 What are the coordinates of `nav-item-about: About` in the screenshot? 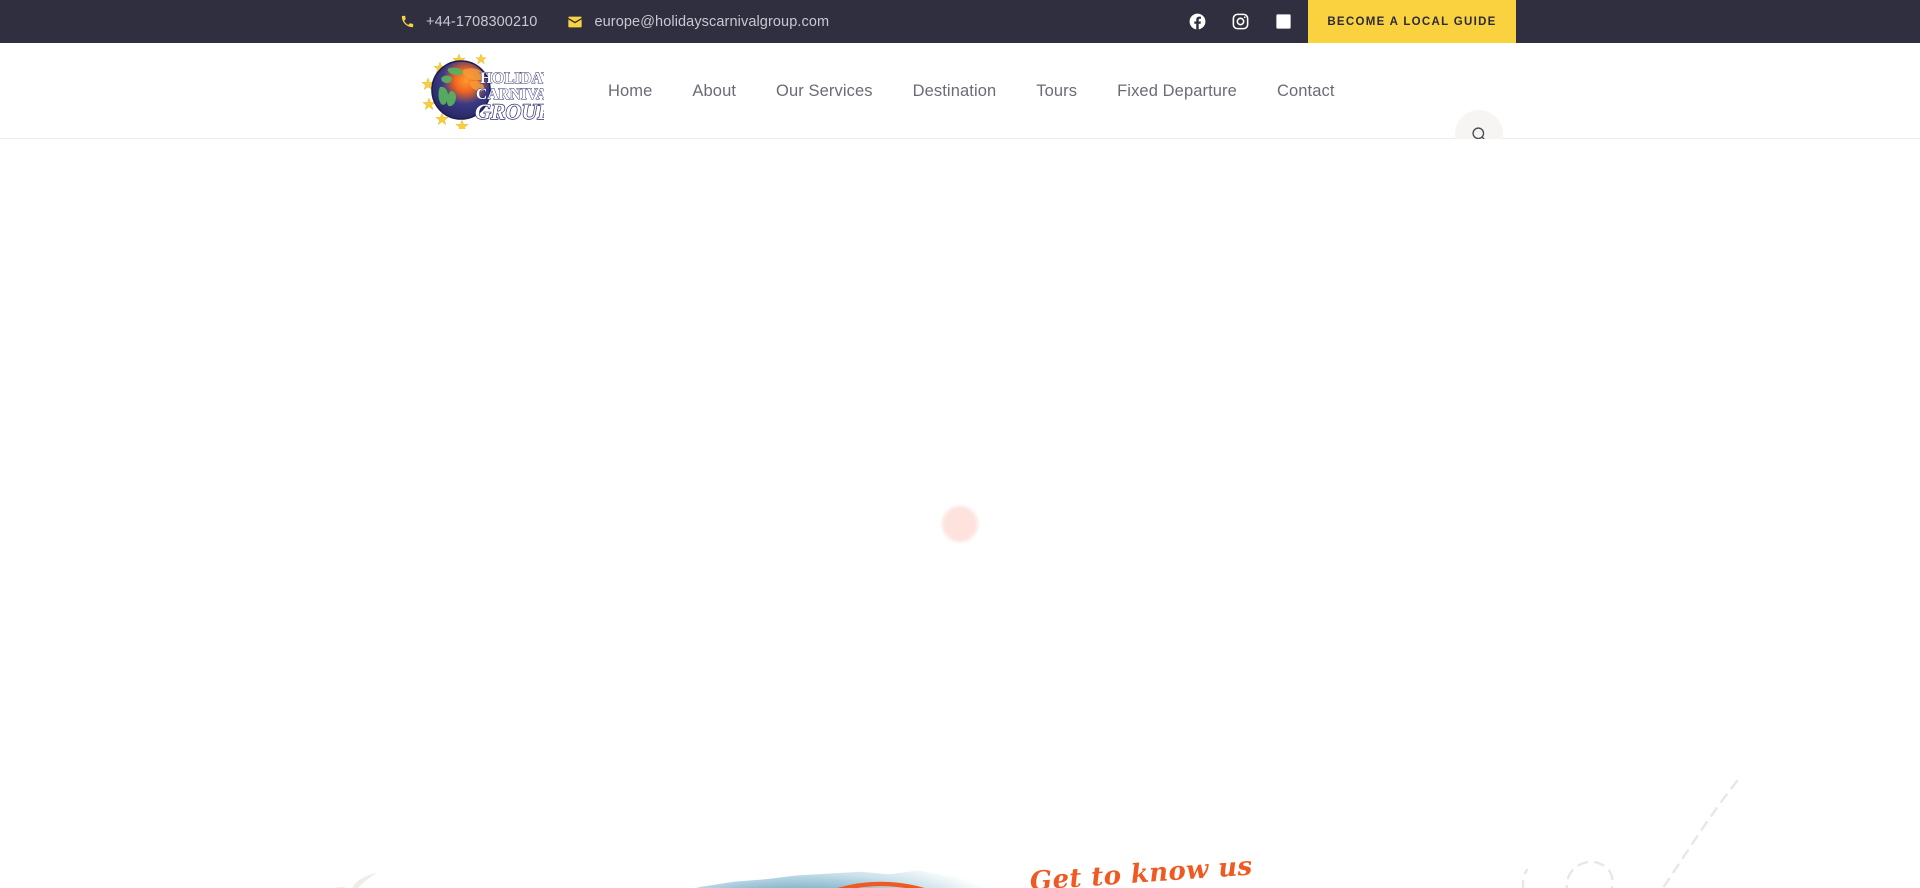 It's located at (714, 91).